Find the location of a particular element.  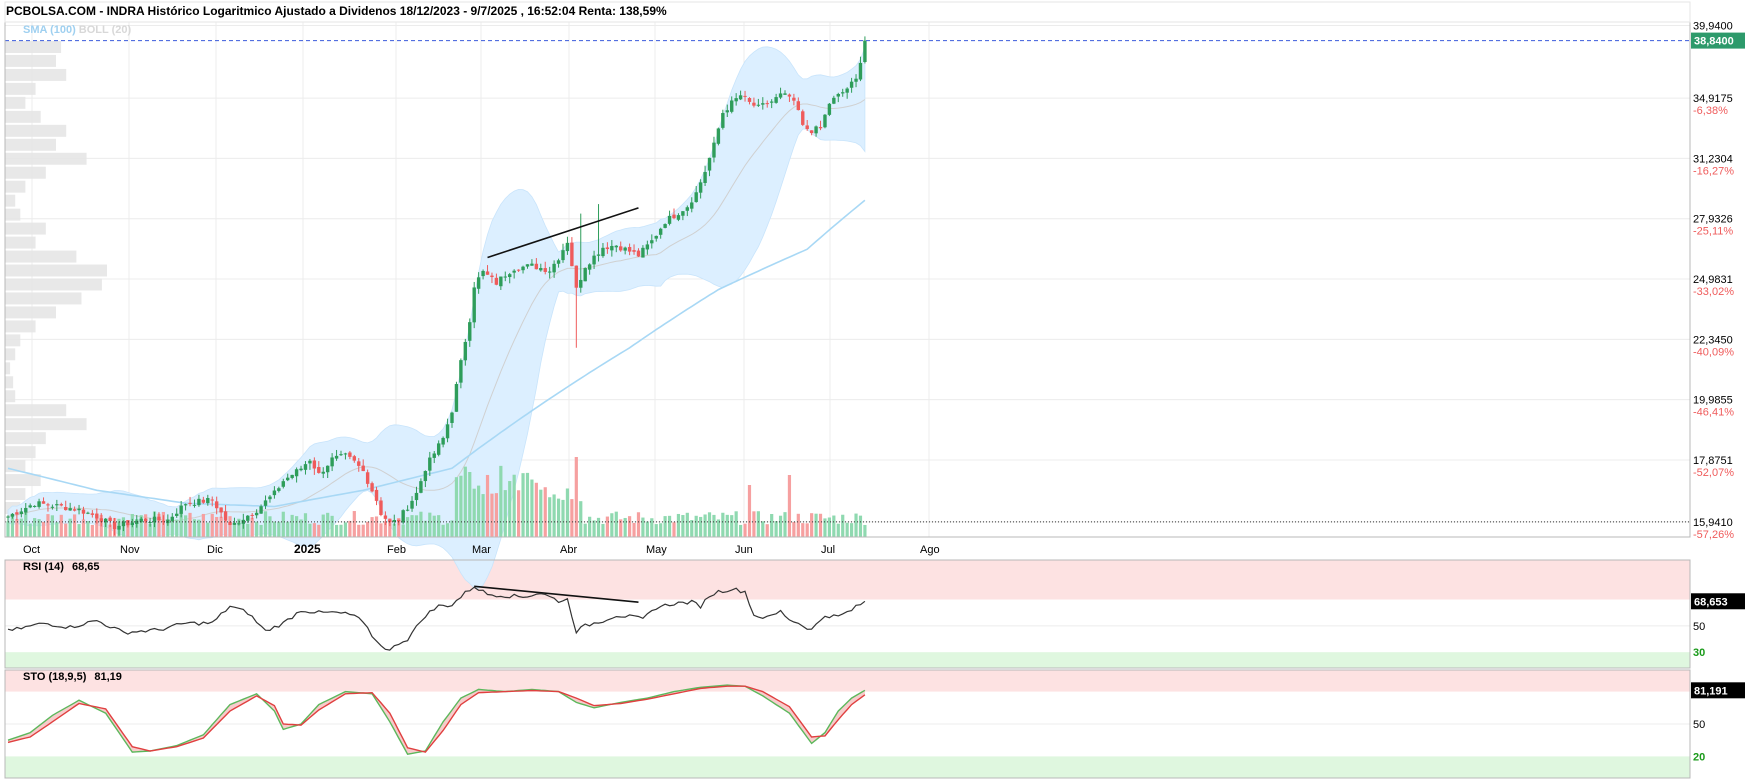

x-tick-label: Ago is located at coordinates (930, 550).